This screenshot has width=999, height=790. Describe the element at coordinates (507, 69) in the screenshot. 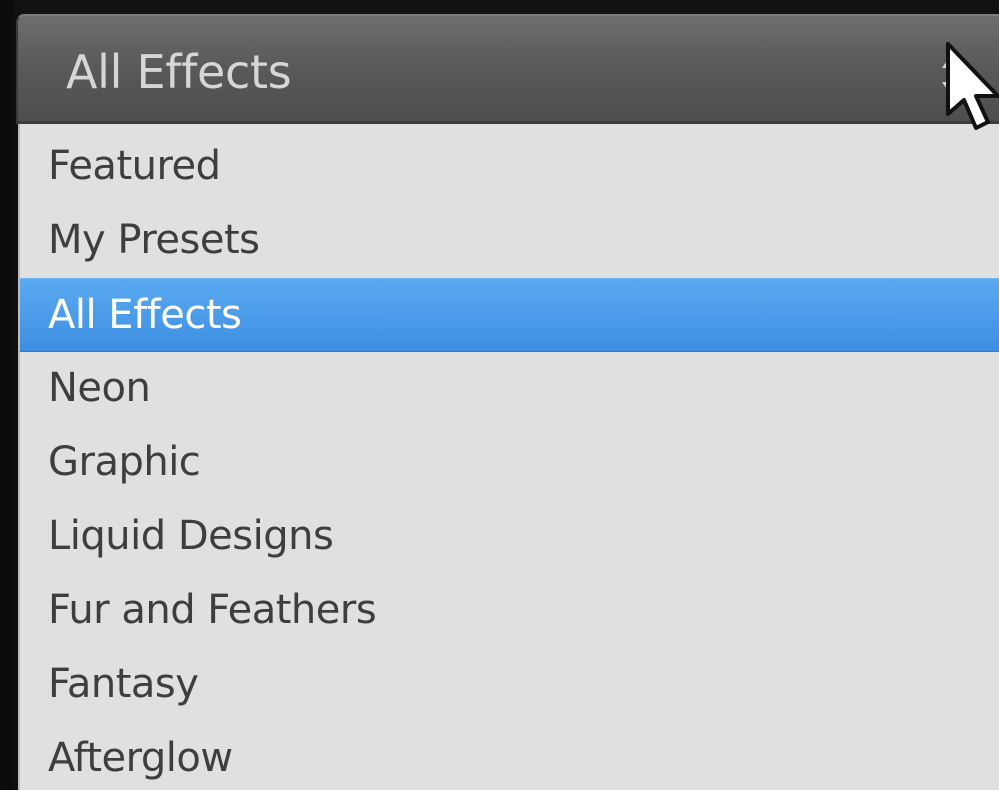

I see `effects-category-select: All Effects` at that location.